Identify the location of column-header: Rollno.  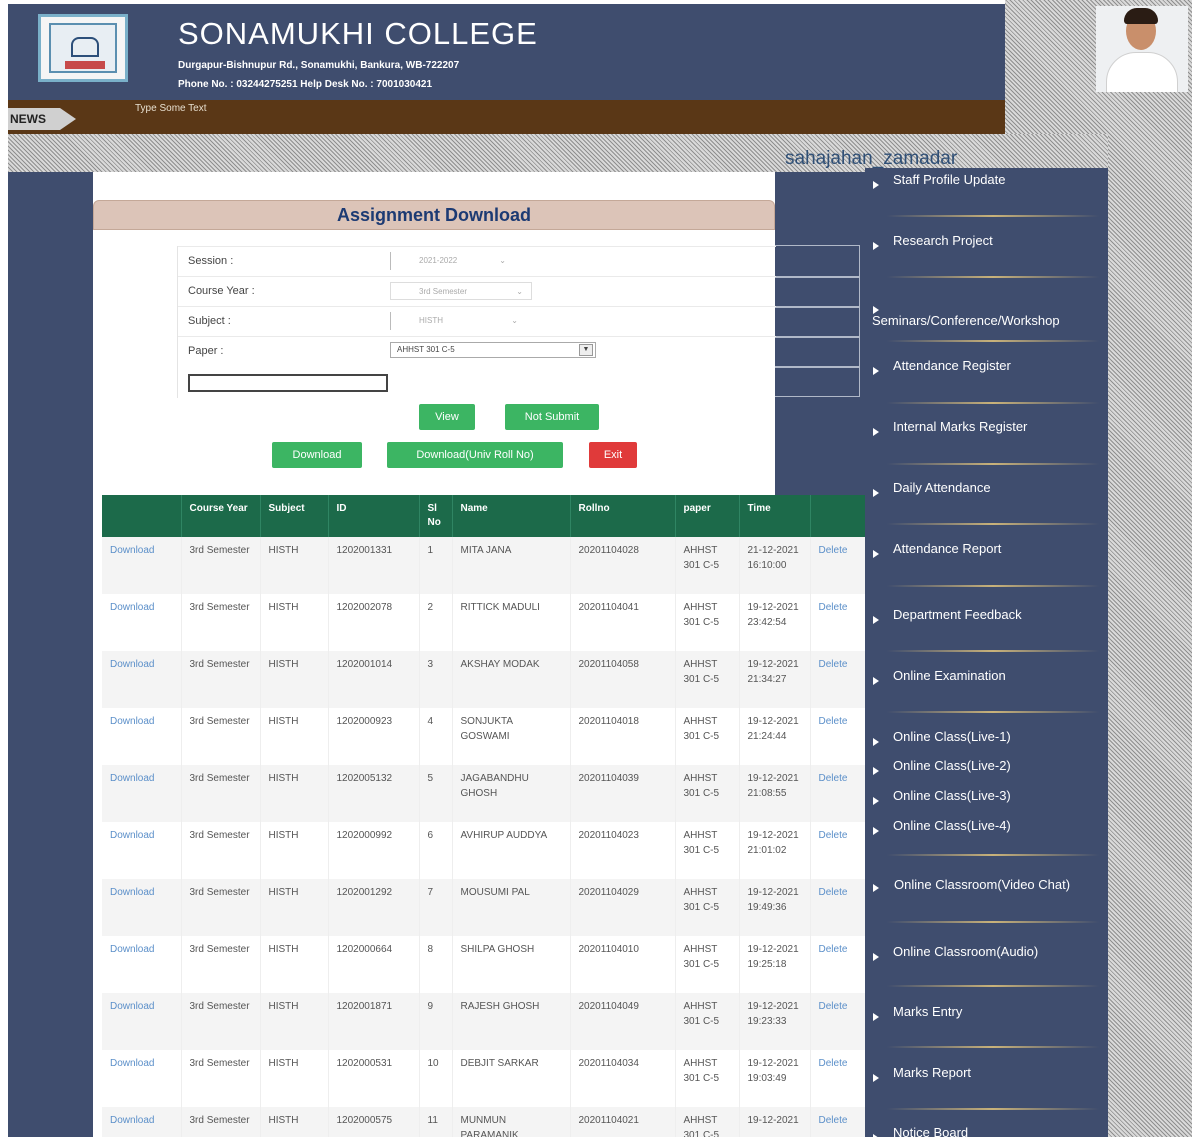
(623, 516).